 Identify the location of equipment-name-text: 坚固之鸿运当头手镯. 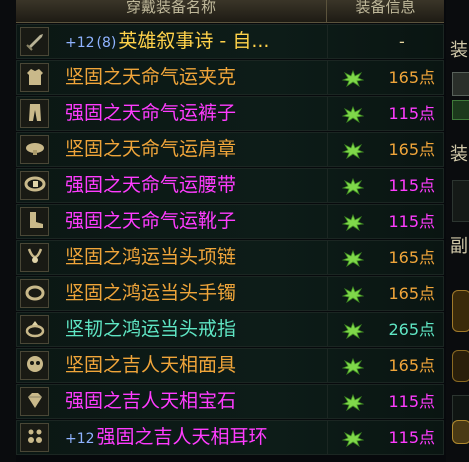
(151, 293).